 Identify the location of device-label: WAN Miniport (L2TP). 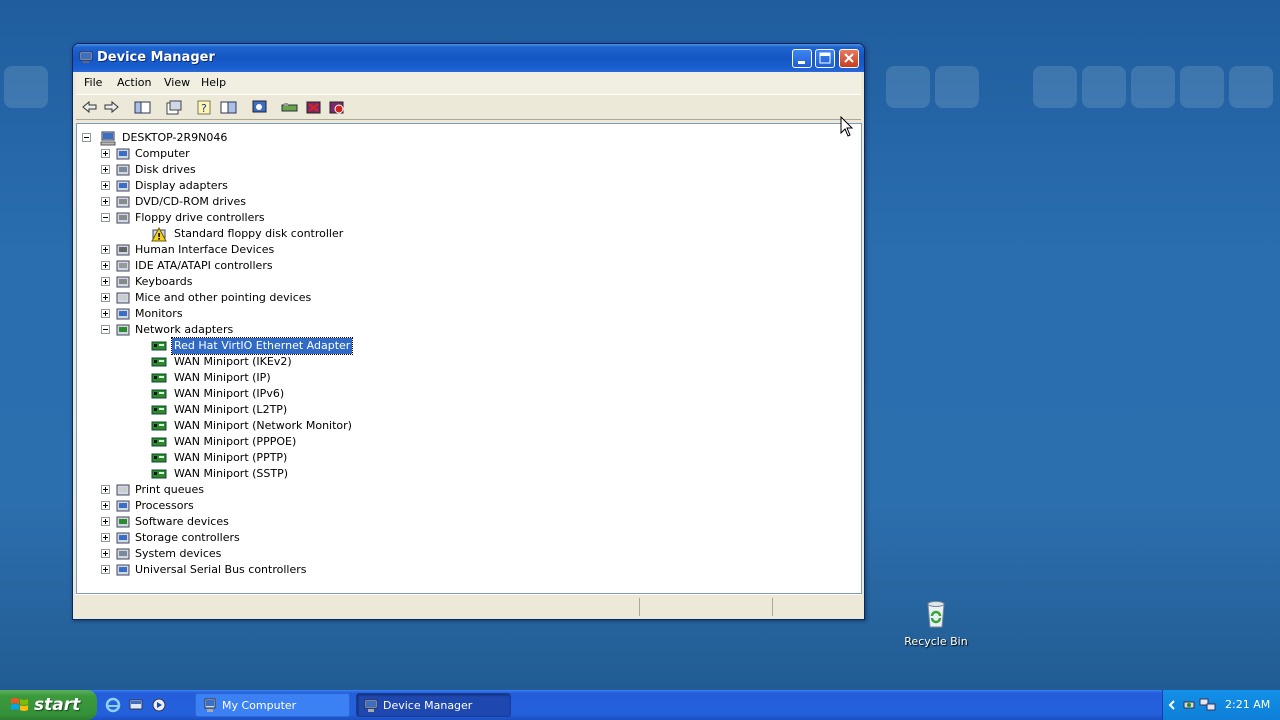
(231, 409).